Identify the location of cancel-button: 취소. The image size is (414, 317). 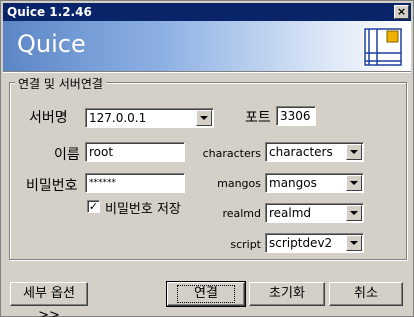
(366, 294).